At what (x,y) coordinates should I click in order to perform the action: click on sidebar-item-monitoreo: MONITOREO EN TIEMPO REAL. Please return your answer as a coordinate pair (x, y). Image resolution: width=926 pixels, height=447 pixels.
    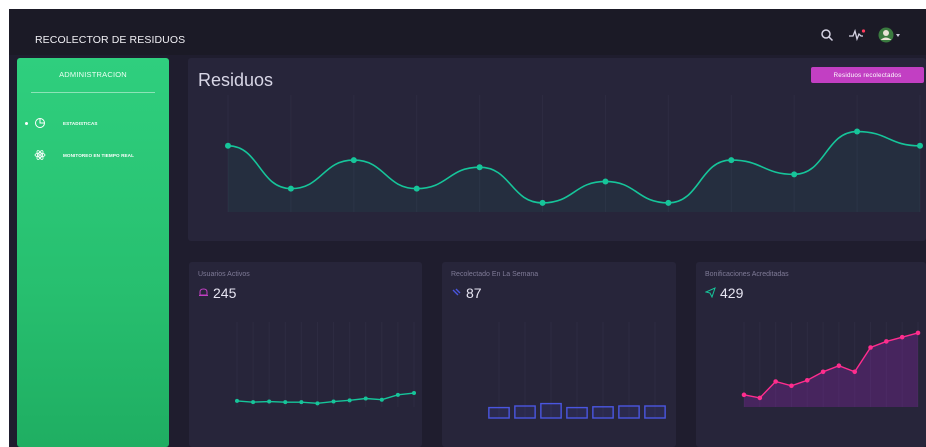
    Looking at the image, I should click on (93, 155).